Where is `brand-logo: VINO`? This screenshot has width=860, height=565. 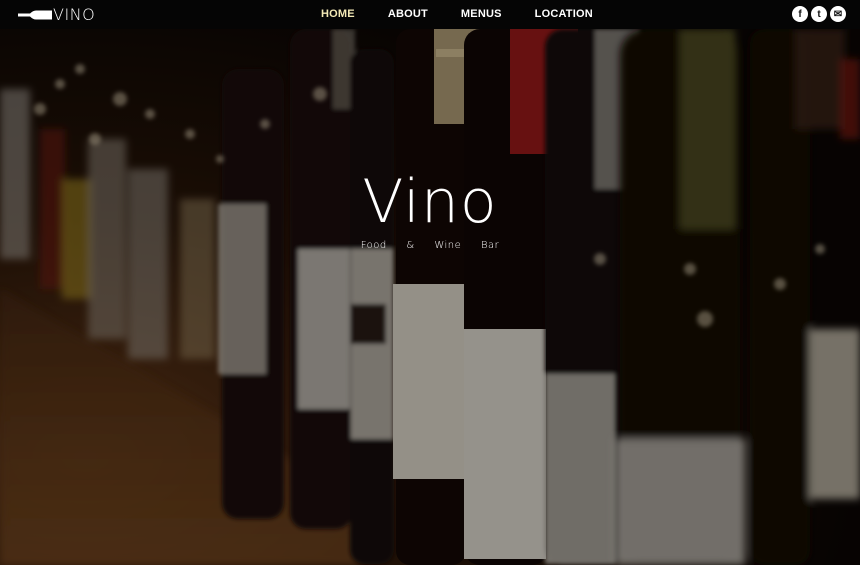 brand-logo: VINO is located at coordinates (56, 15).